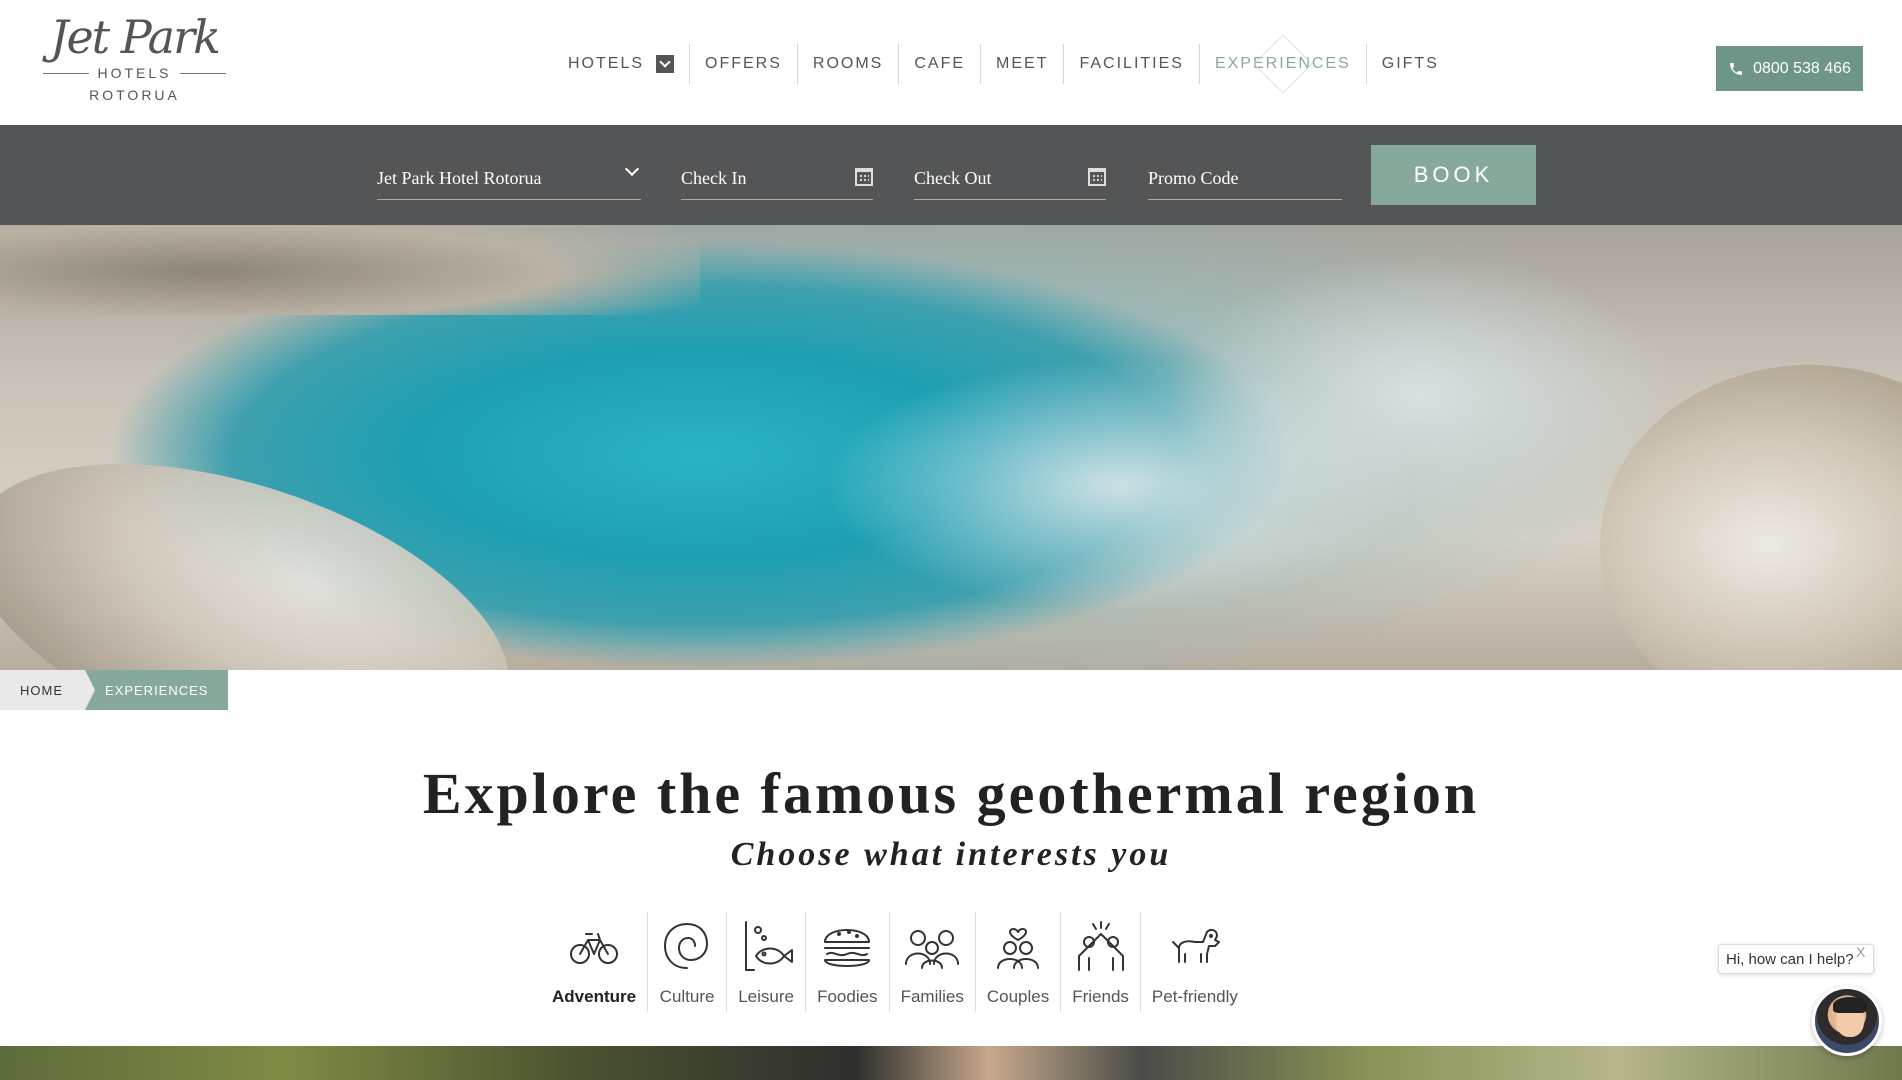 The width and height of the screenshot is (1902, 1080). Describe the element at coordinates (1100, 996) in the screenshot. I see `interest-label: Friends` at that location.